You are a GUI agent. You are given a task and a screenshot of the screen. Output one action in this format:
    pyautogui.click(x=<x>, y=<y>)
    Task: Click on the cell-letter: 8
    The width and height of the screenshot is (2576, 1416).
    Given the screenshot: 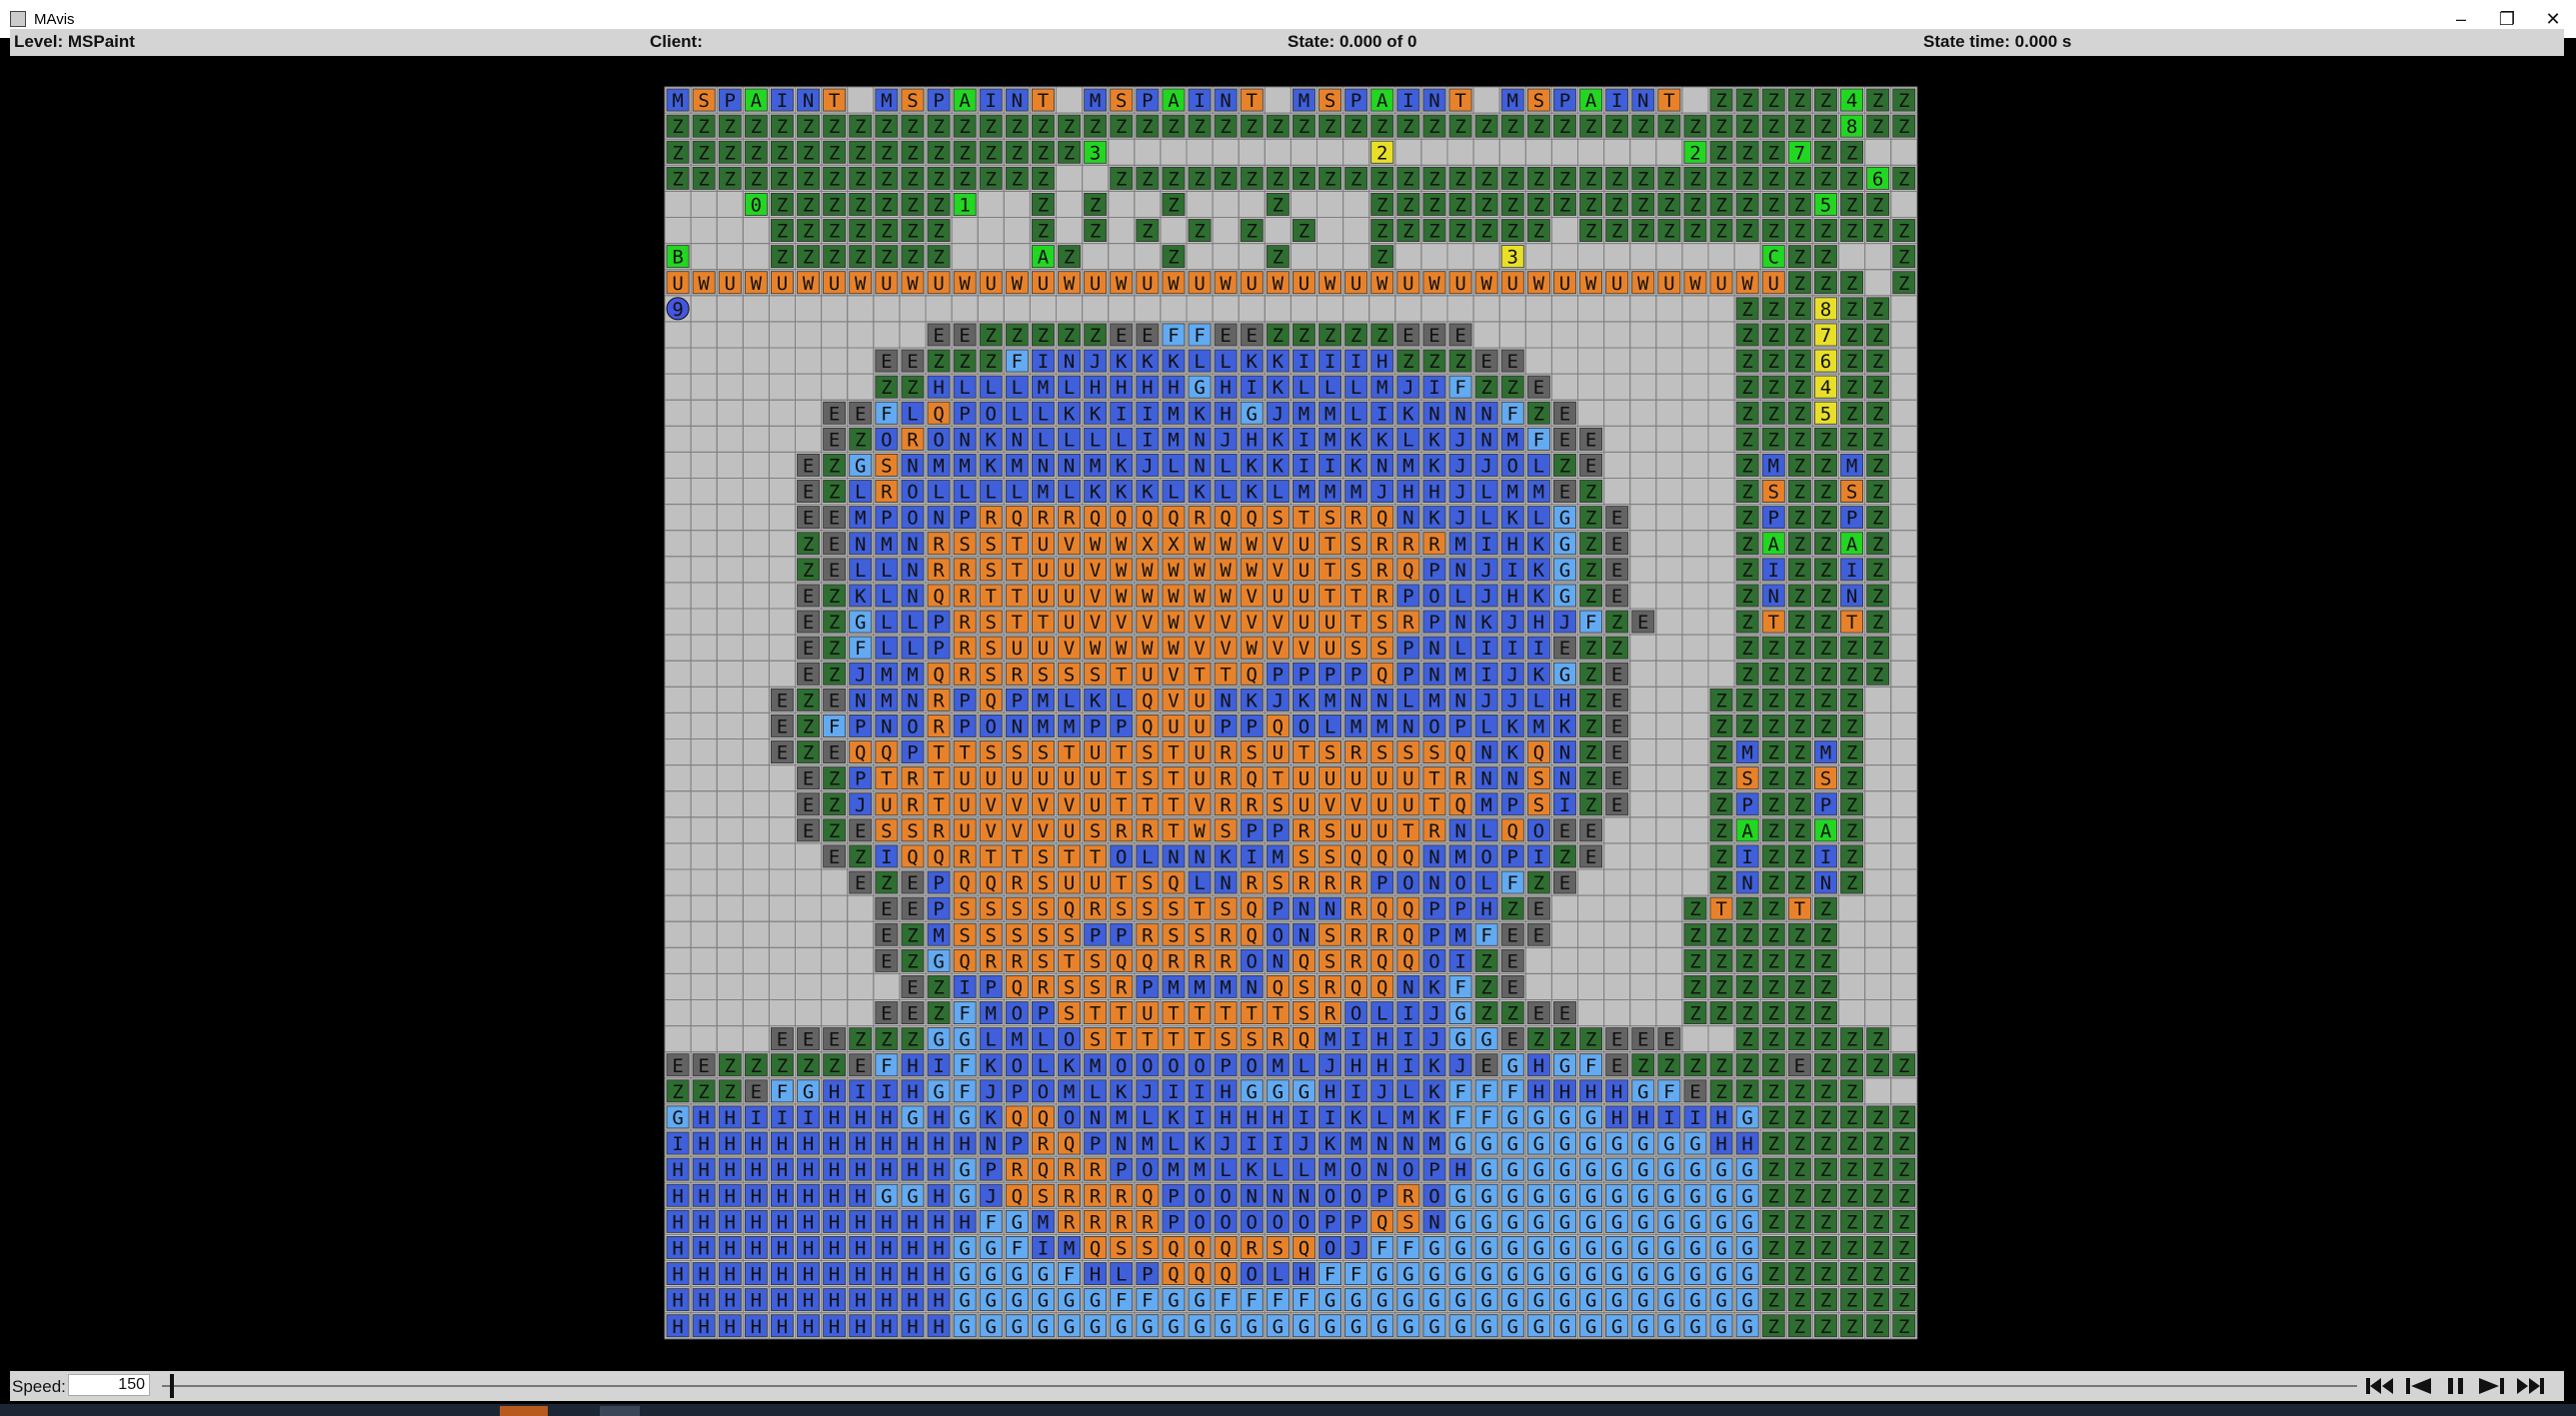 What is the action you would take?
    pyautogui.click(x=1852, y=127)
    